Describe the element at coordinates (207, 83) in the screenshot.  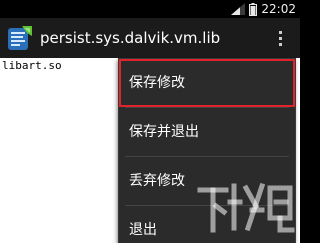
I see `menu-item-save-changes: 保存修改` at that location.